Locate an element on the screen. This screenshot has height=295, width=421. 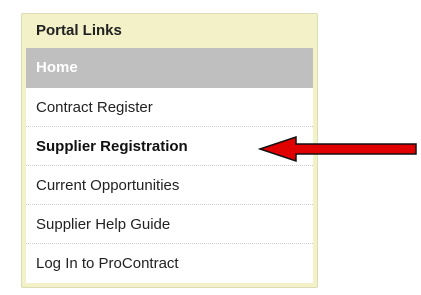
menu-item-home: Home is located at coordinates (169, 68).